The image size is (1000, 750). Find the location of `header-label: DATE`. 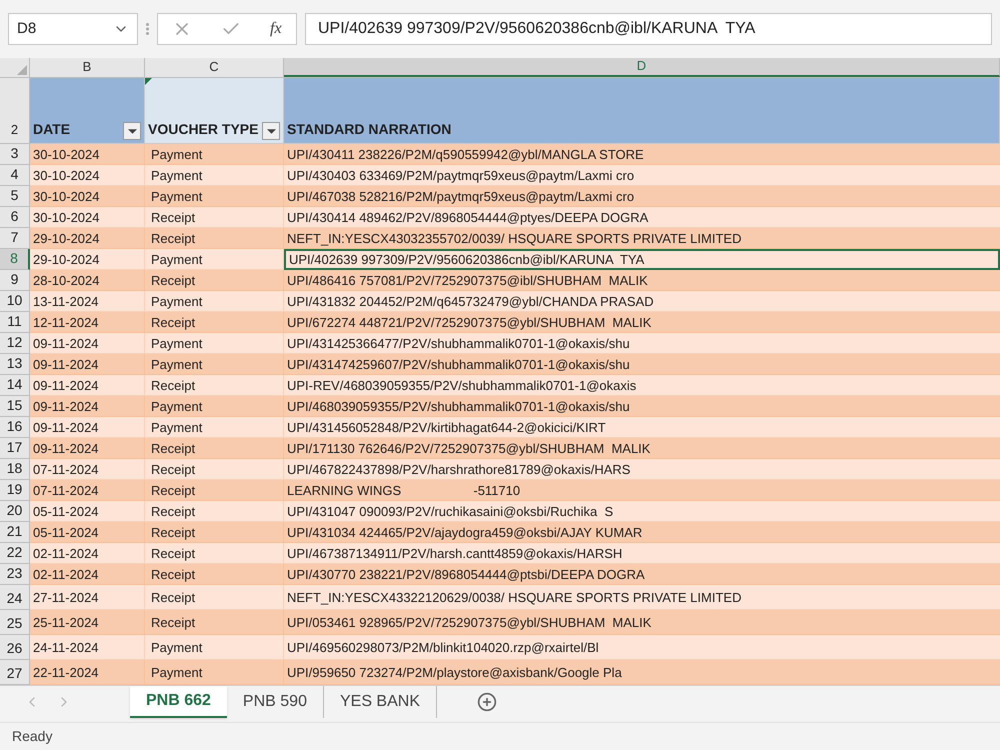

header-label: DATE is located at coordinates (51, 130).